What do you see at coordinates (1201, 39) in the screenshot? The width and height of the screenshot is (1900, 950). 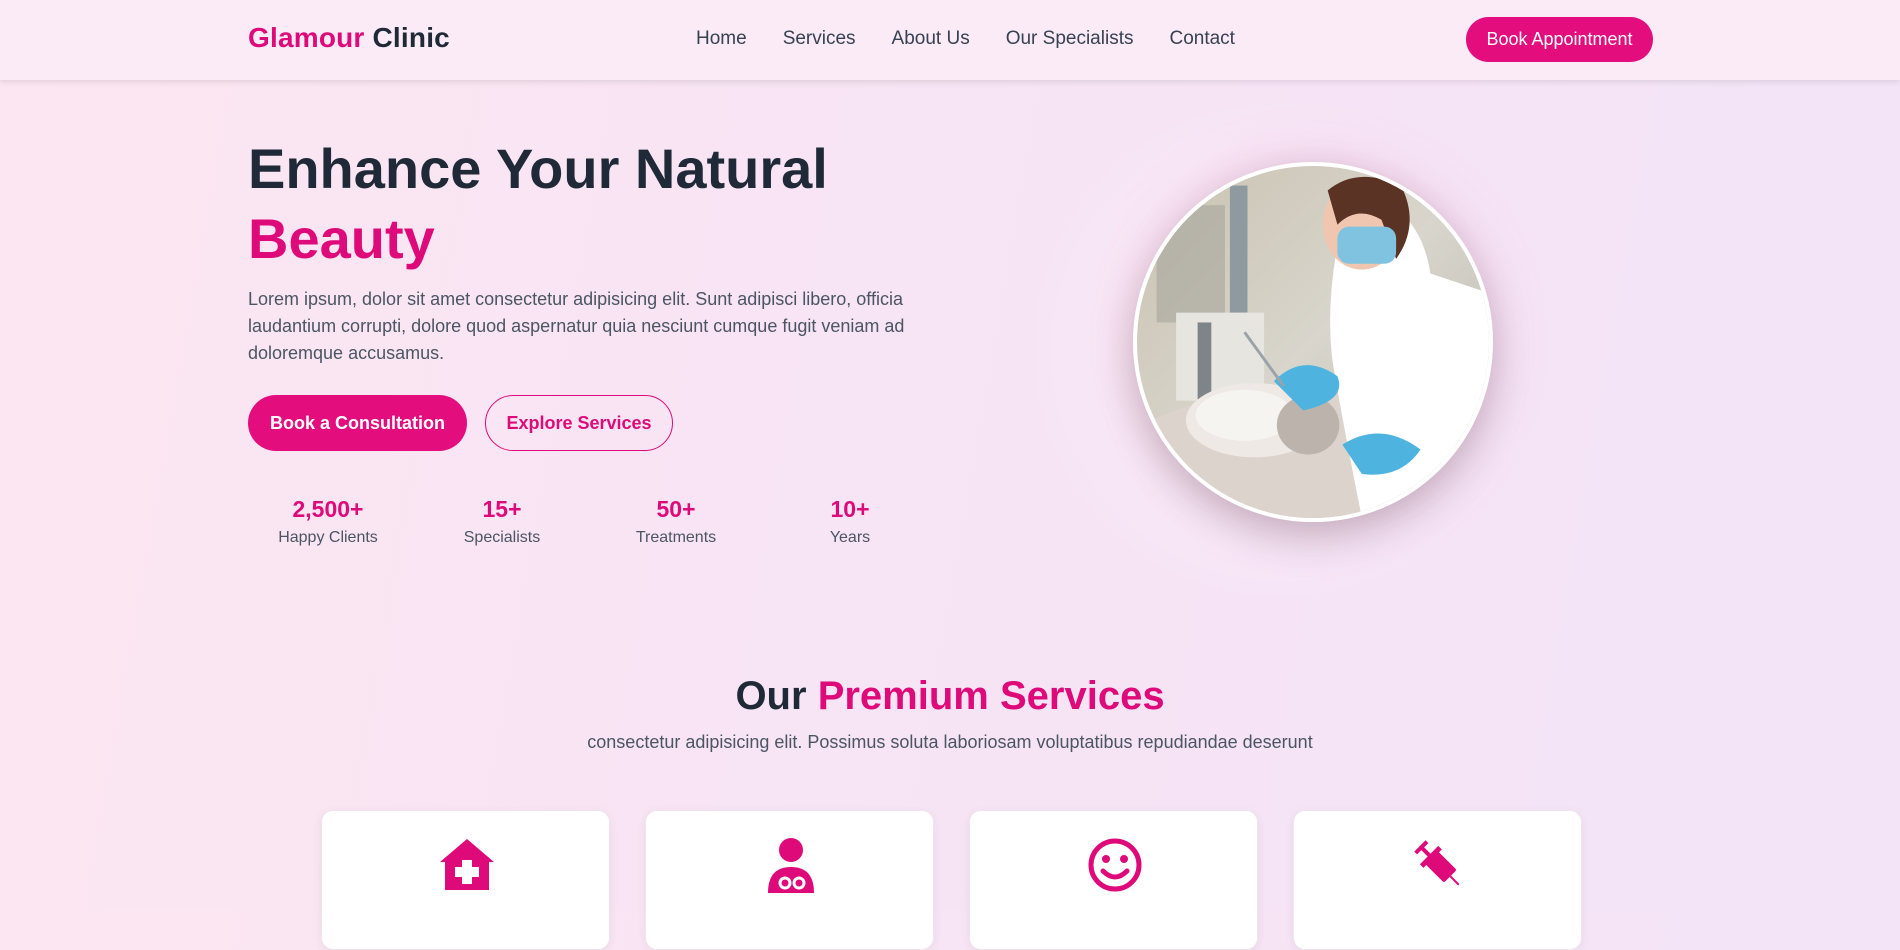 I see `nav-link-contact: Contact` at bounding box center [1201, 39].